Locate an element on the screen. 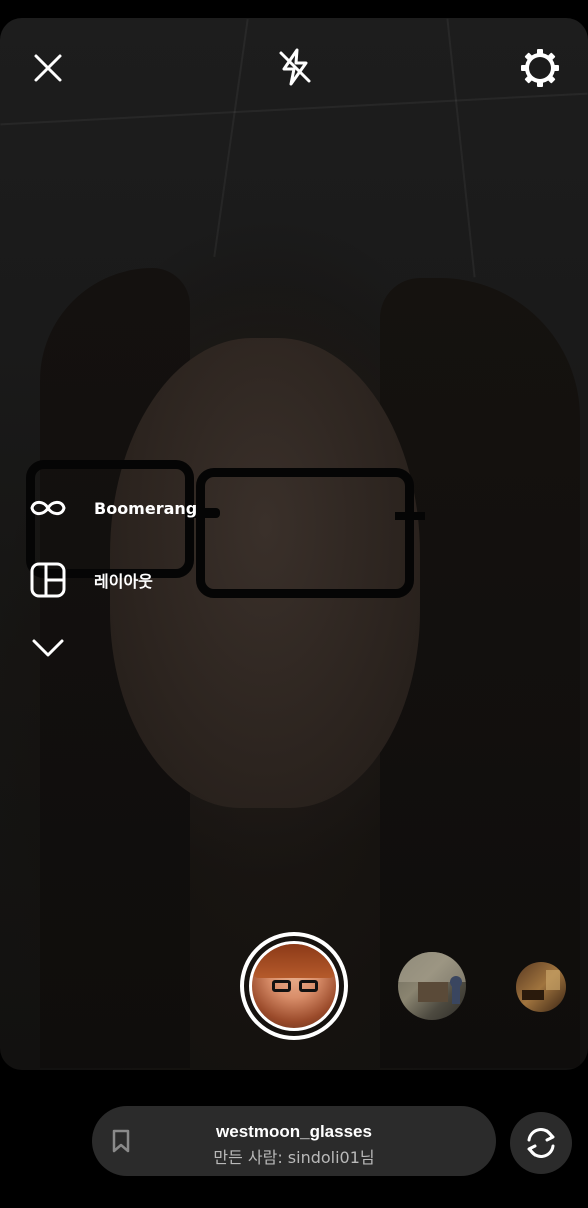  layout-icon is located at coordinates (48, 580).